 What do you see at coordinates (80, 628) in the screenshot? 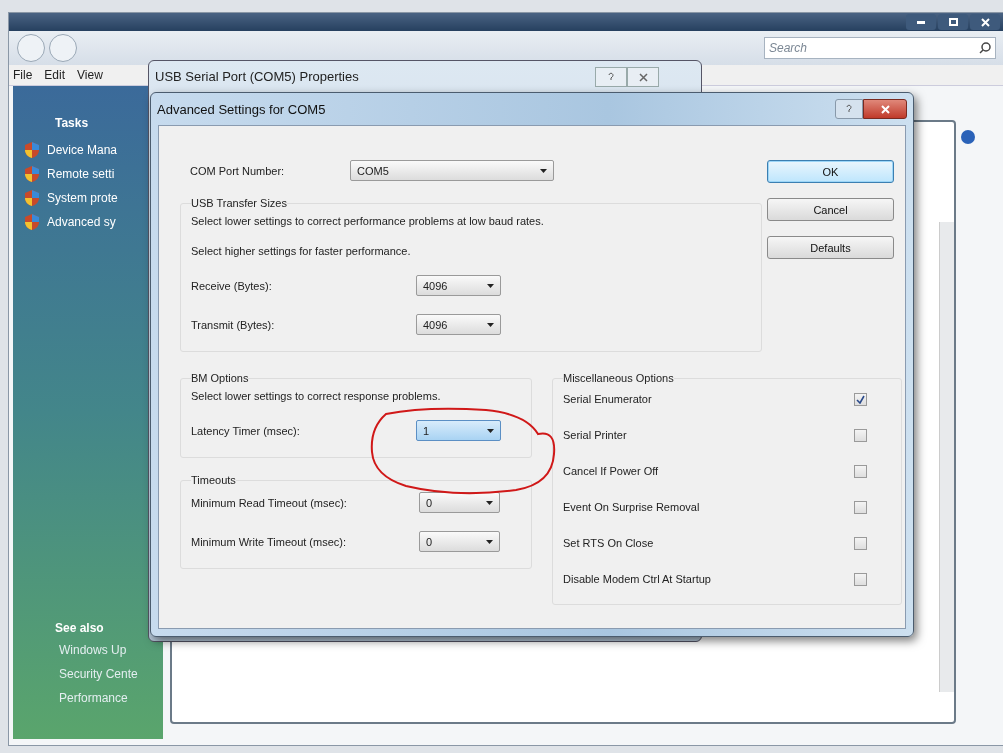
I see `sidebar-heading: See also` at bounding box center [80, 628].